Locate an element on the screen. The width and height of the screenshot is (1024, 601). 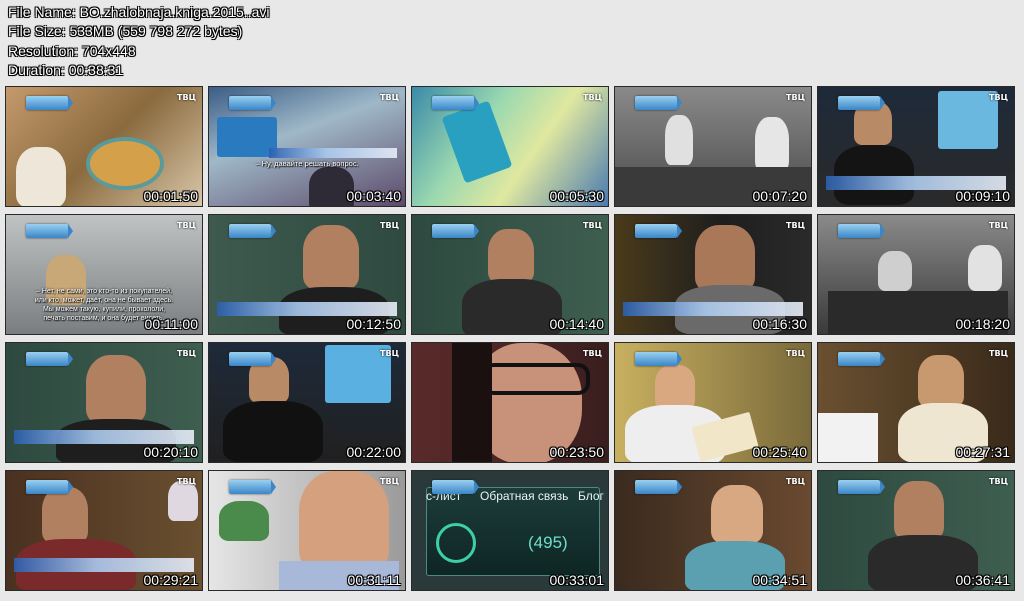
thumbnail-timestamp: 00:20:10 is located at coordinates (171, 452).